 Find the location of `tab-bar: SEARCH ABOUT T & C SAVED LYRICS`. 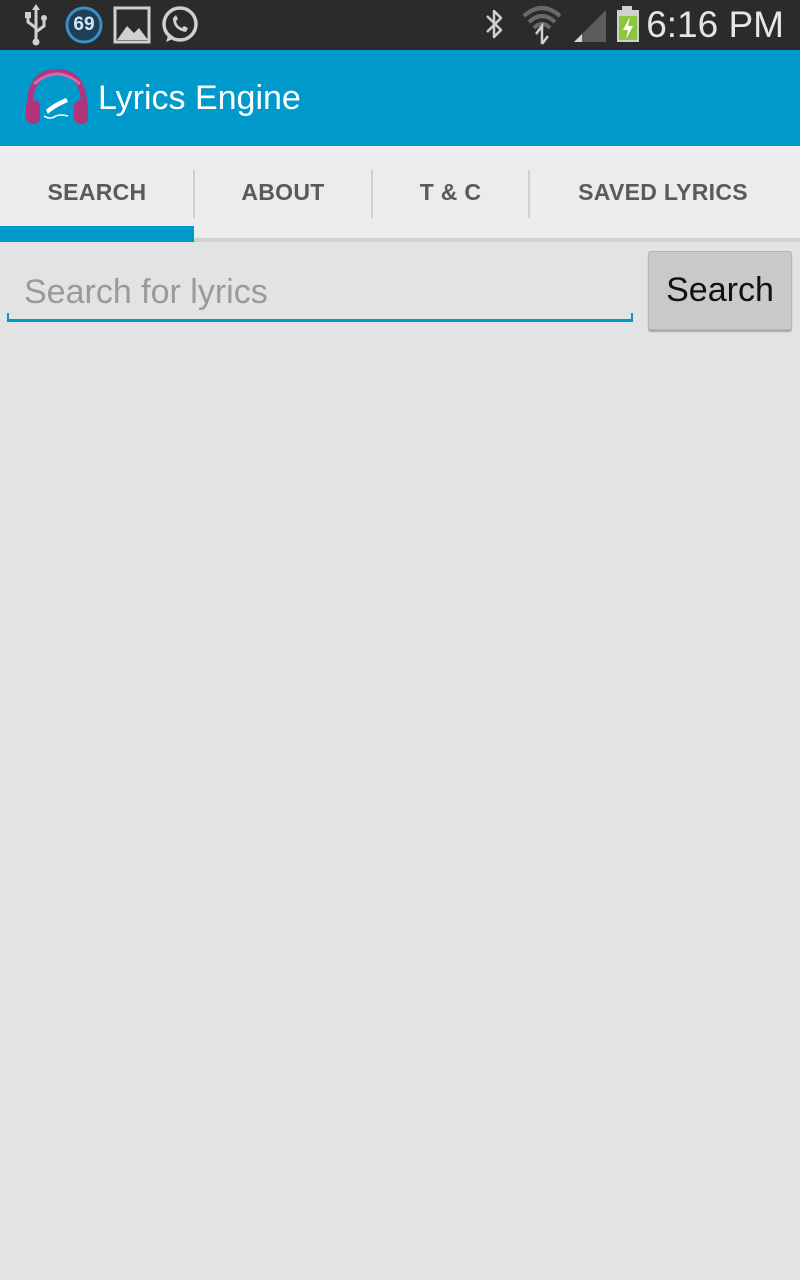

tab-bar: SEARCH ABOUT T & C SAVED LYRICS is located at coordinates (400, 194).